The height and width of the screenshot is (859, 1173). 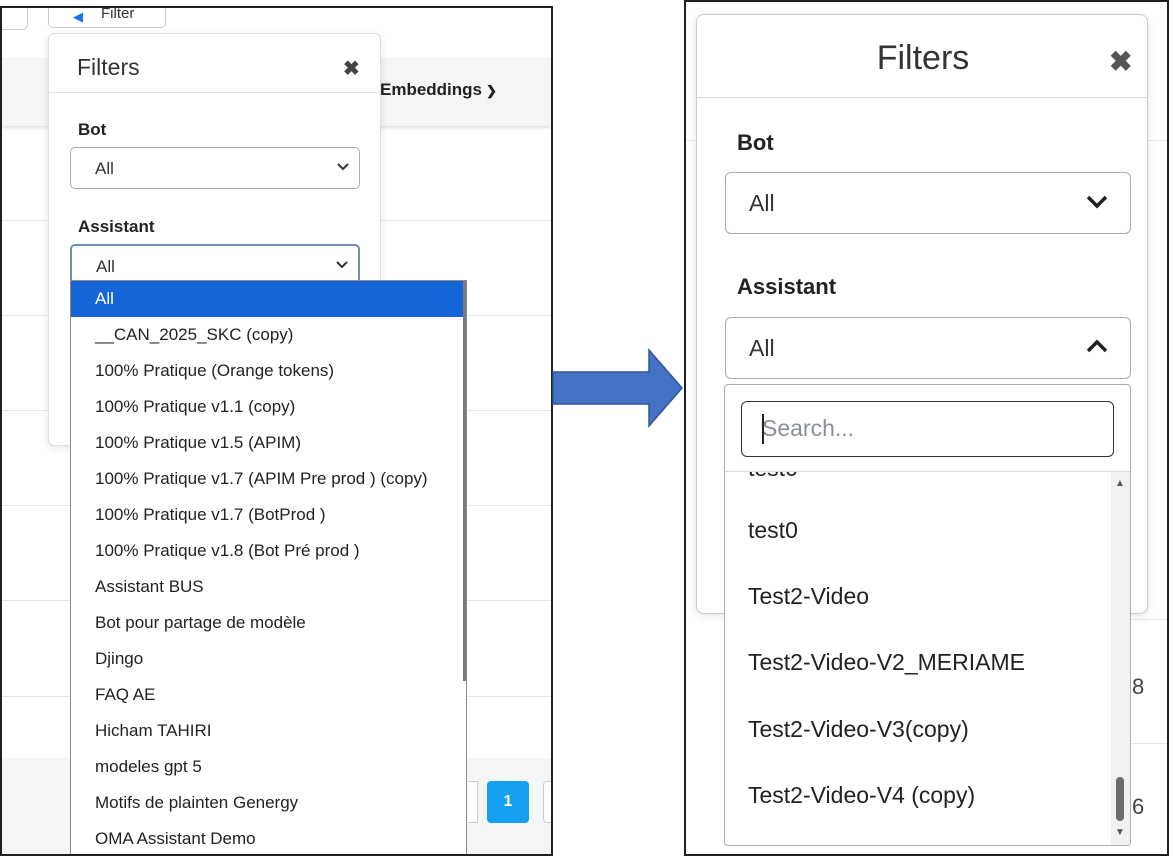 I want to click on filter-button: ◀ Filter, so click(x=107, y=17).